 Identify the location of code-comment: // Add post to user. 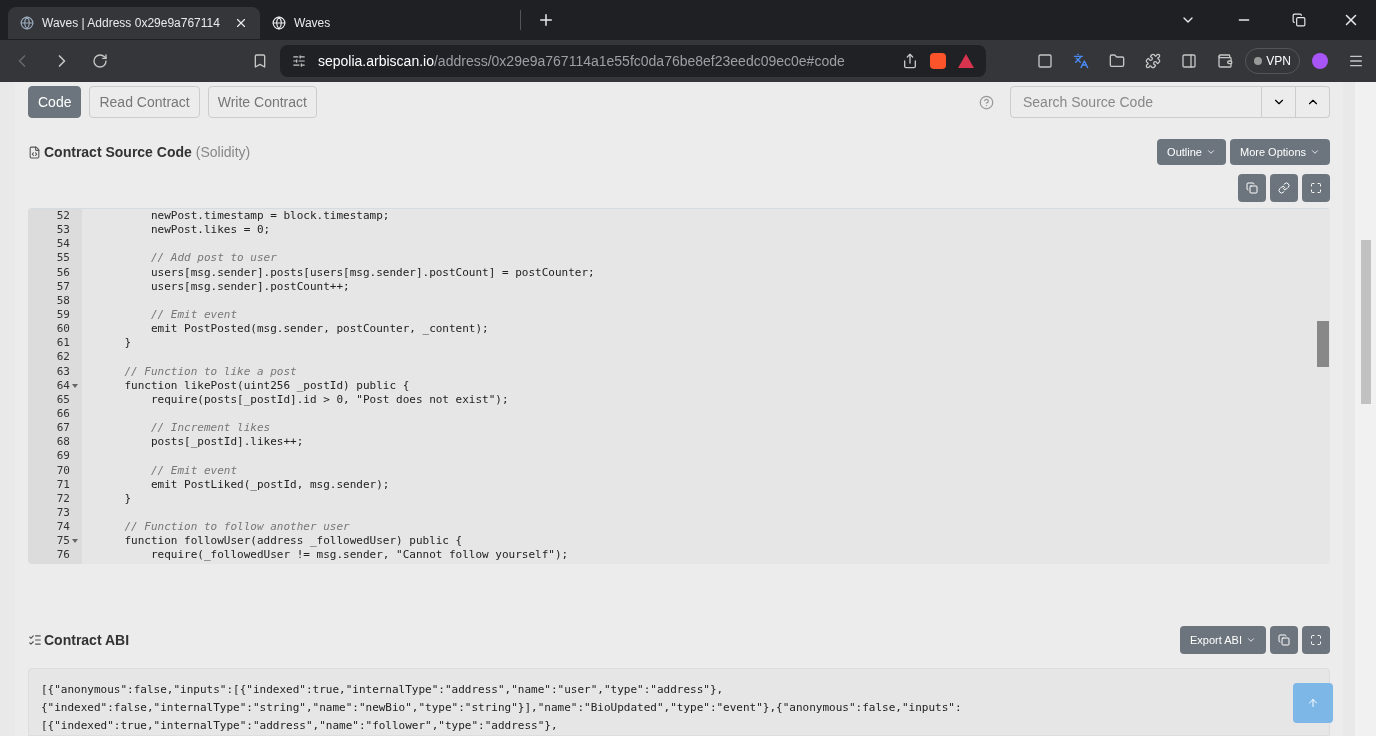
(213, 258).